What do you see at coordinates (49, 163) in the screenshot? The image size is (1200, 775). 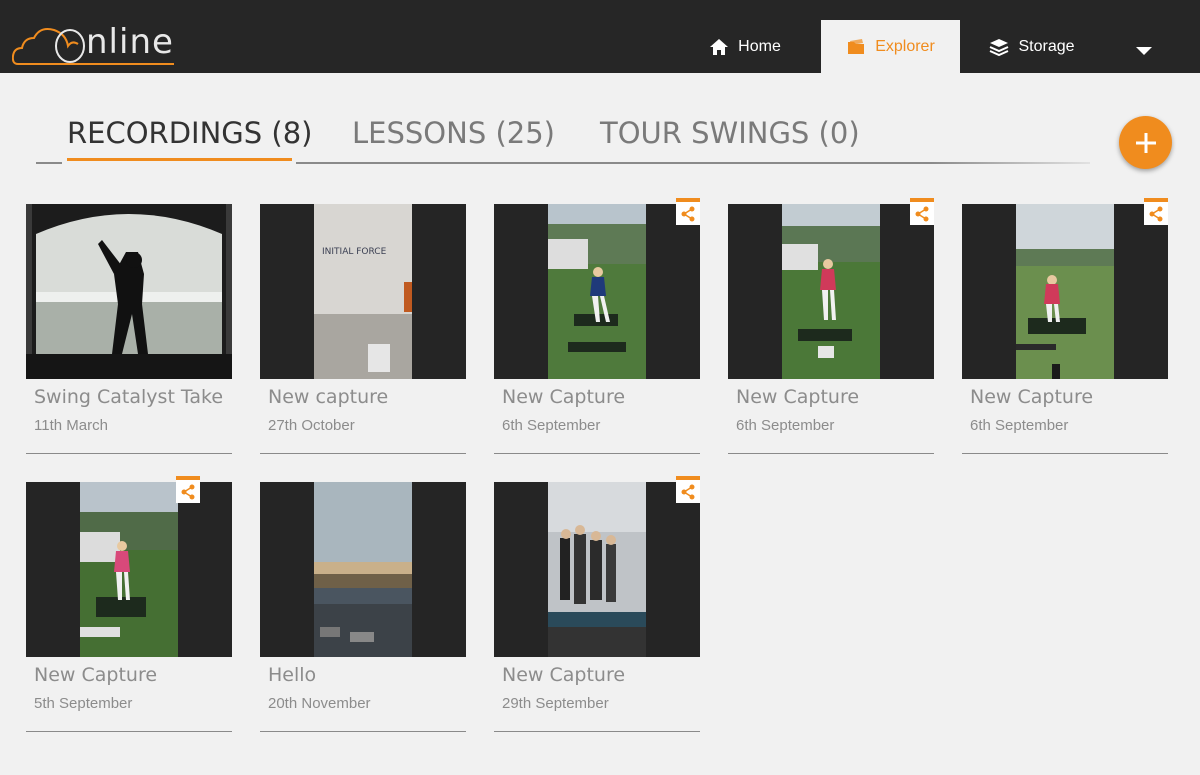 I see `tabs-divider-left` at bounding box center [49, 163].